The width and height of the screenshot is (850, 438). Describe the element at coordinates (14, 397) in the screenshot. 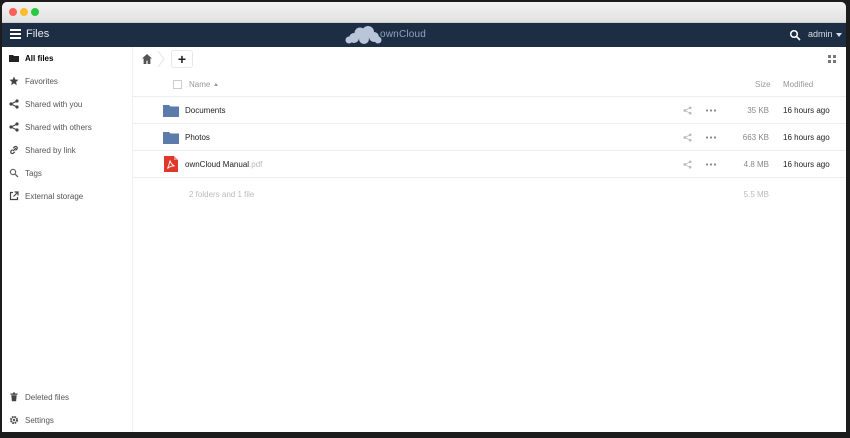

I see `trash-icon` at that location.